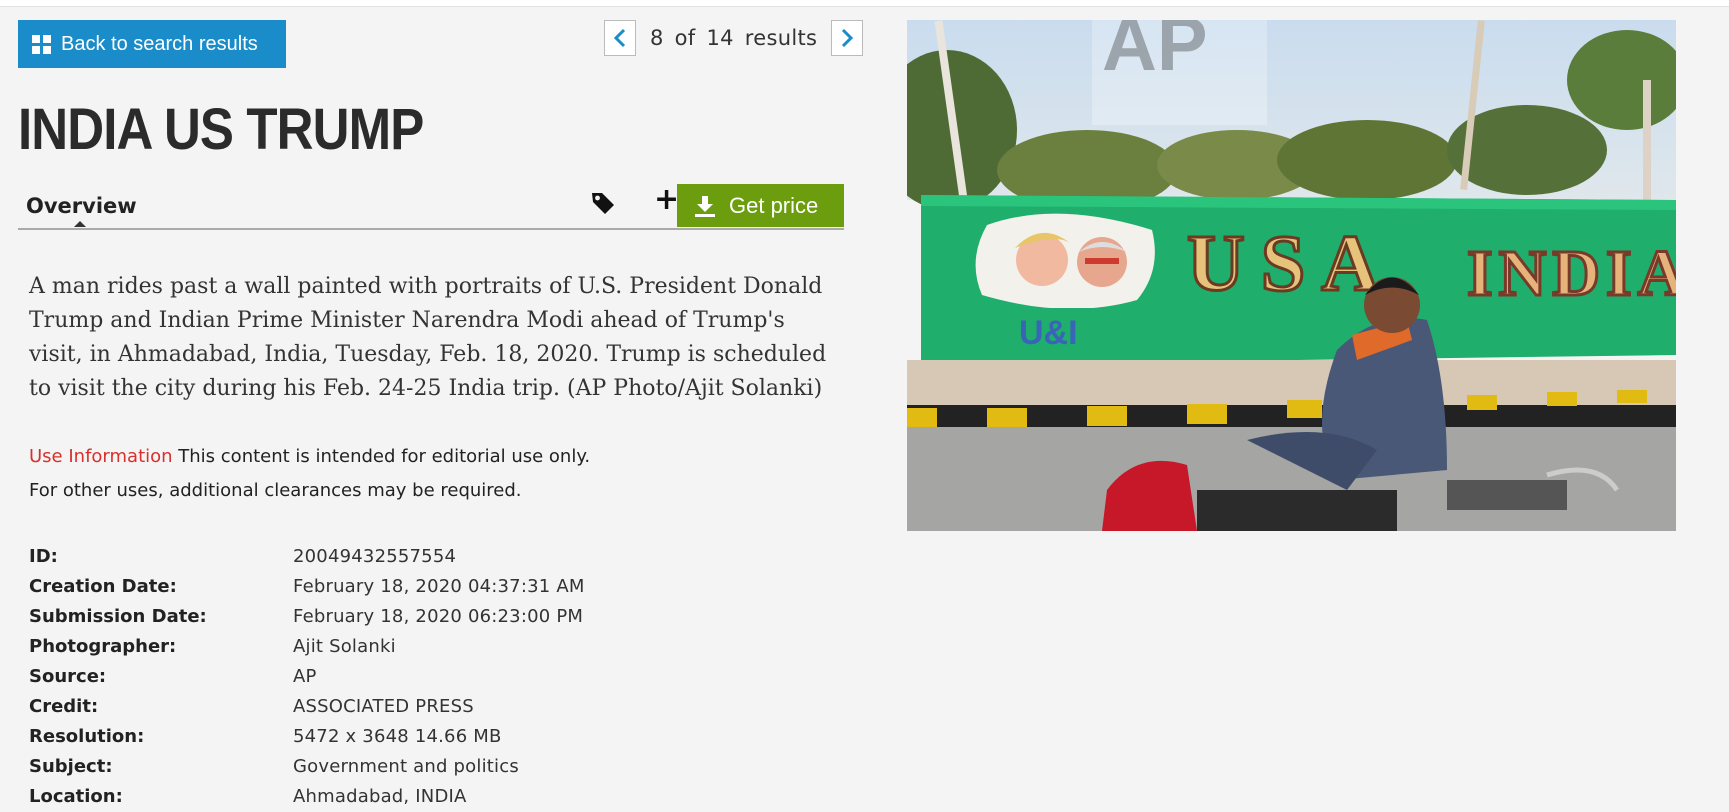  What do you see at coordinates (383, 706) in the screenshot?
I see `metadata-value: ASSOCIATED PRESS` at bounding box center [383, 706].